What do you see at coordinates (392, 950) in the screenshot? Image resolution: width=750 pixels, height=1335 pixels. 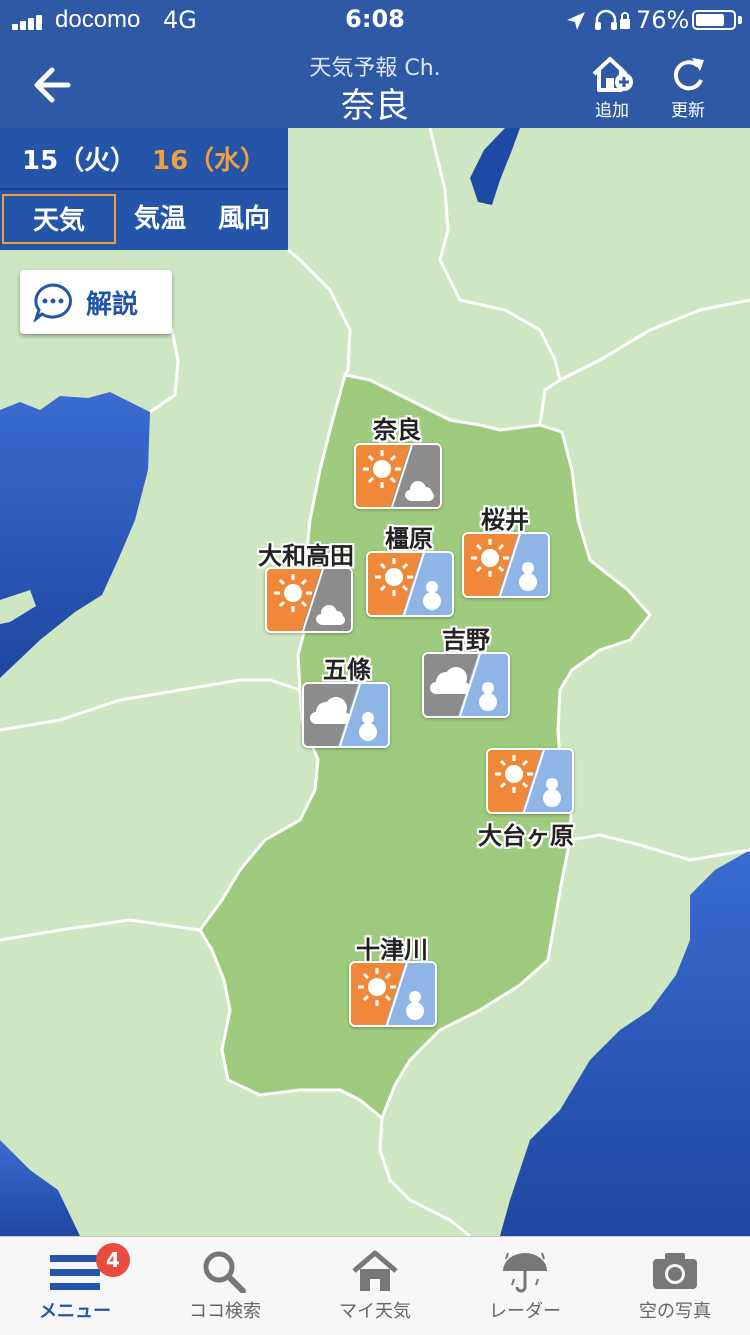 I see `place-label-totsukawa: 十津川` at bounding box center [392, 950].